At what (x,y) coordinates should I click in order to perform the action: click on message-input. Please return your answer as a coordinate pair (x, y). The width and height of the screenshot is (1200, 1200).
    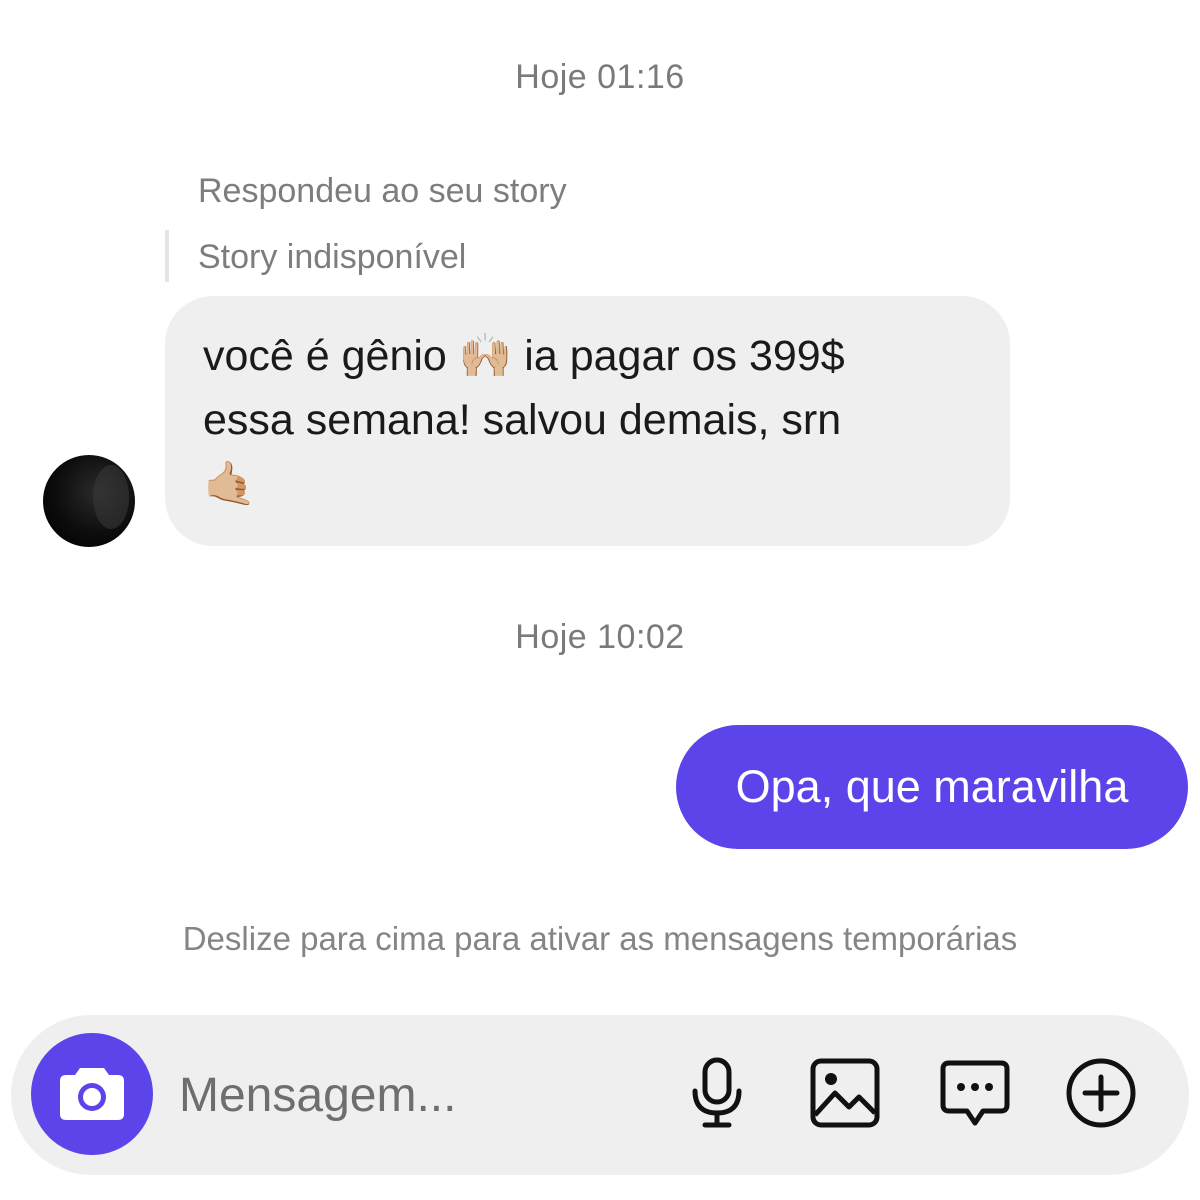
    Looking at the image, I should click on (419, 1095).